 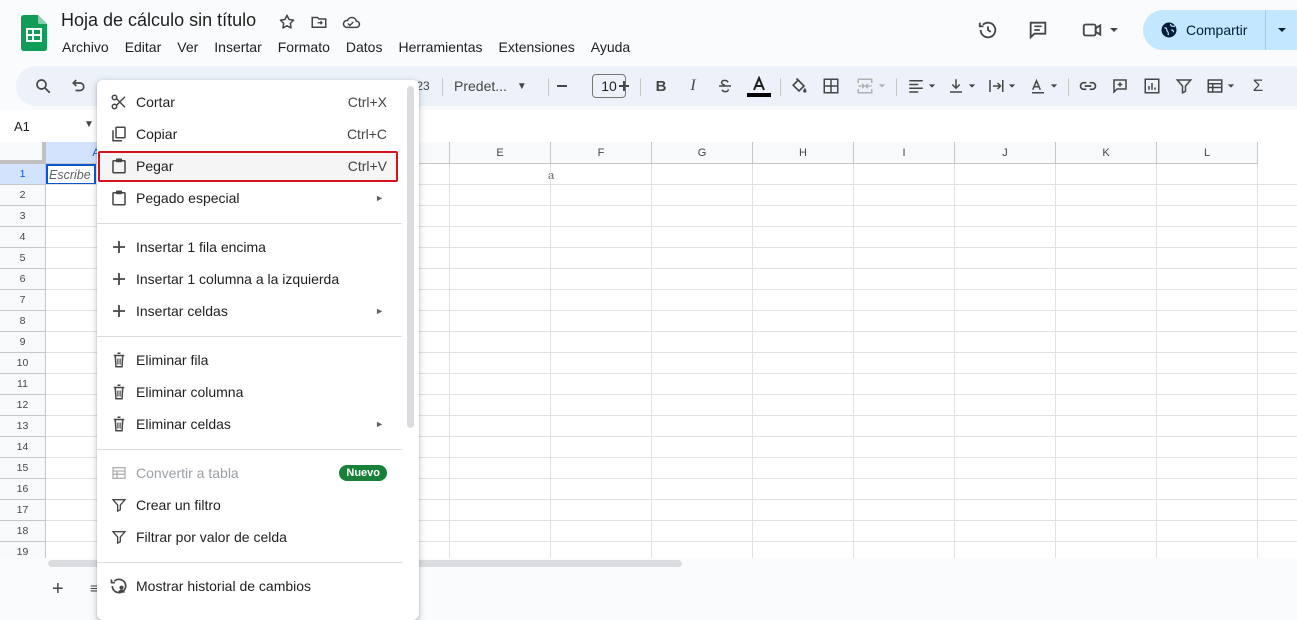 What do you see at coordinates (58, 589) in the screenshot?
I see `add-sheet-icon: +` at bounding box center [58, 589].